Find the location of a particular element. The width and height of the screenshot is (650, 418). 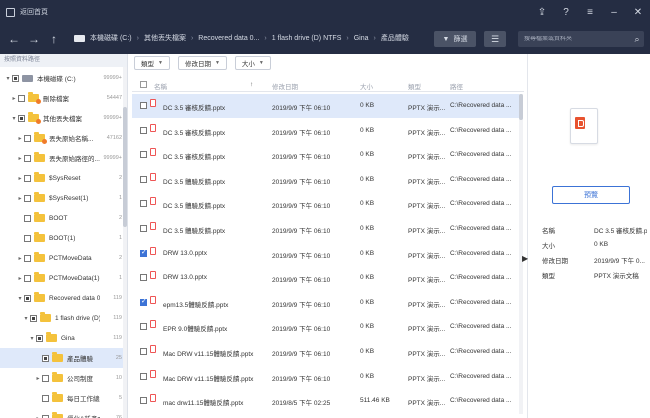

minimize-icon: – is located at coordinates (614, 12).